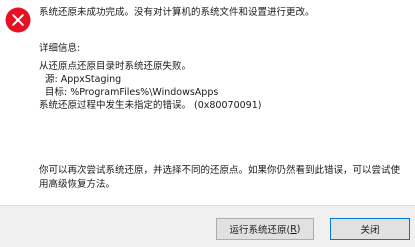 The image size is (415, 247). What do you see at coordinates (18, 20) in the screenshot?
I see `error-icon` at bounding box center [18, 20].